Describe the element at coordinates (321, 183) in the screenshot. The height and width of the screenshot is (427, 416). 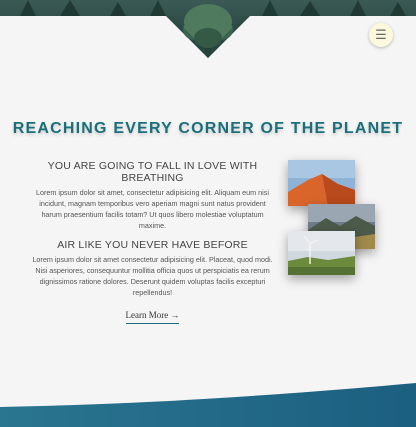
I see `desert-dune-photo` at that location.